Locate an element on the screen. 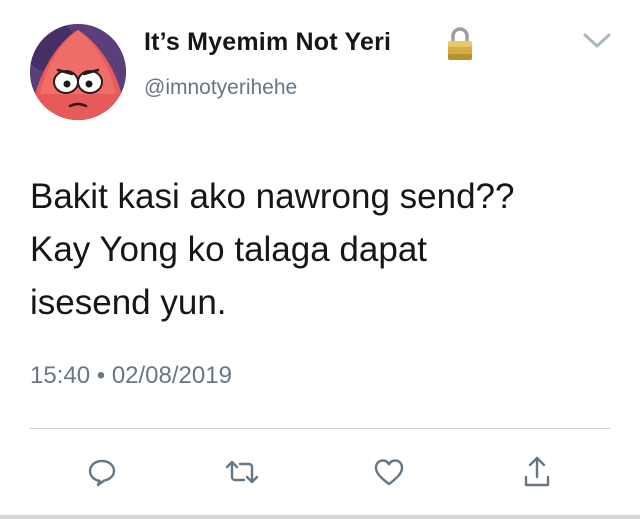  tweet-timestamp: 15:40 • 02/08/2019 is located at coordinates (131, 376).